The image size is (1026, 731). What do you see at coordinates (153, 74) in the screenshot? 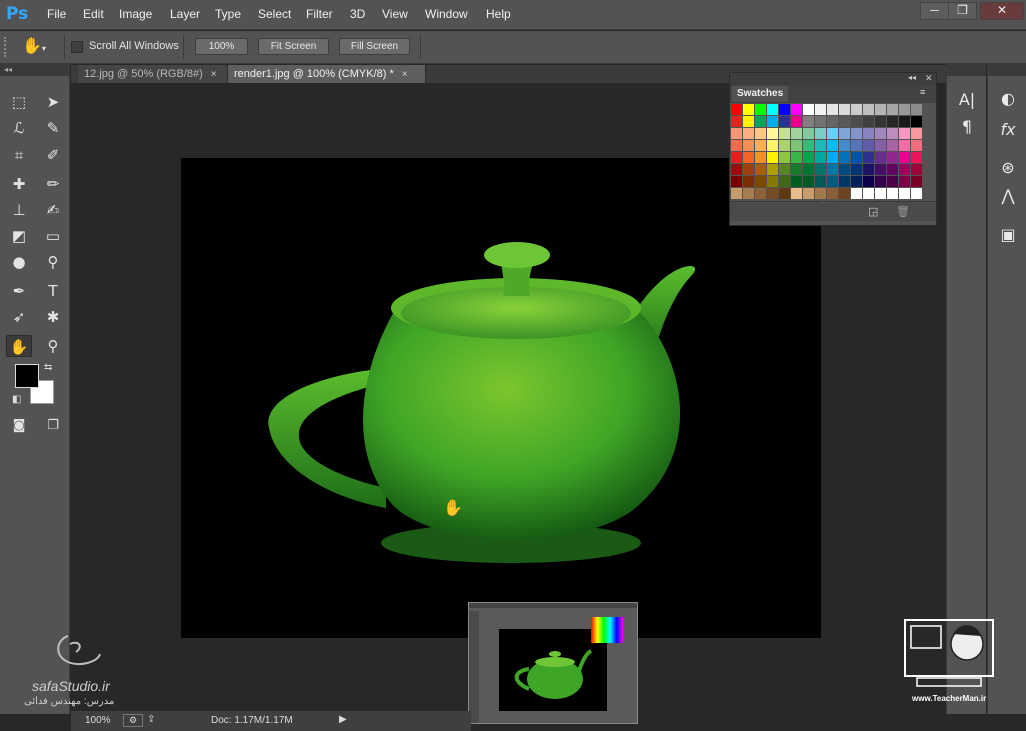
I see `tab-12jpg: 12.jpg @ 50% (RGB/8#) ×` at bounding box center [153, 74].